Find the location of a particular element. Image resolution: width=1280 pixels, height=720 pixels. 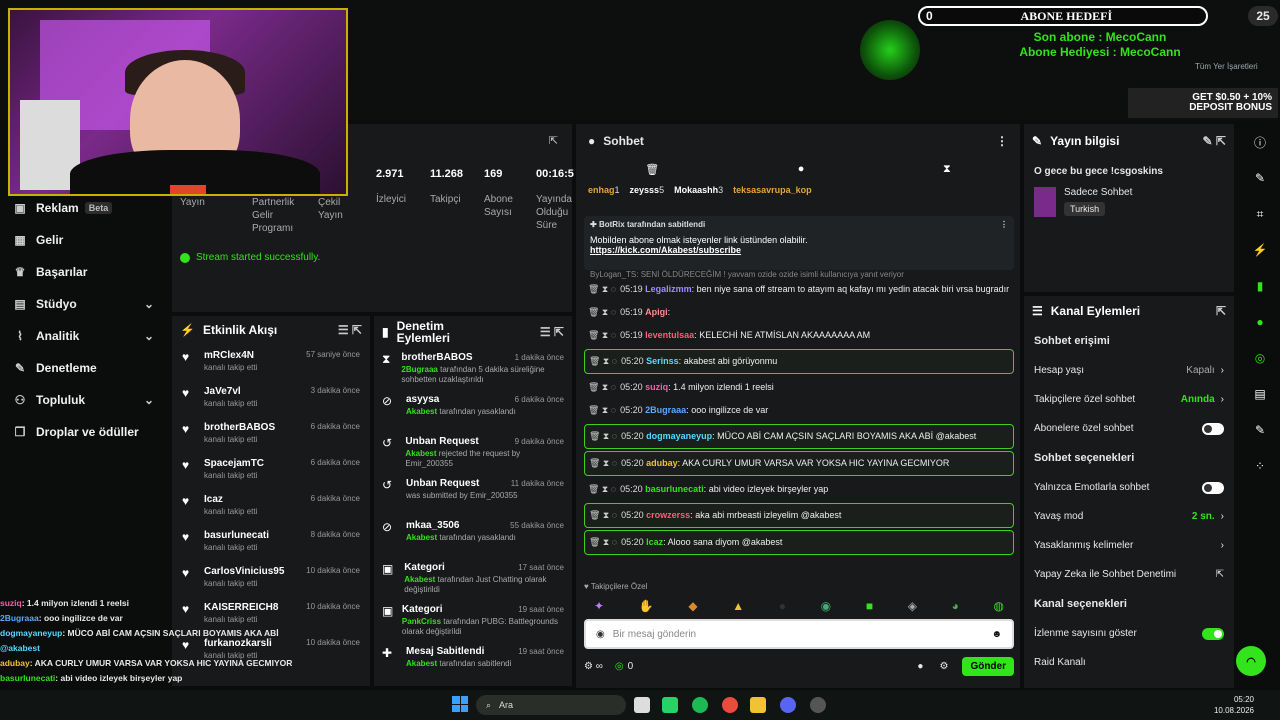

event-user: brotherBABOS is located at coordinates (239, 427).